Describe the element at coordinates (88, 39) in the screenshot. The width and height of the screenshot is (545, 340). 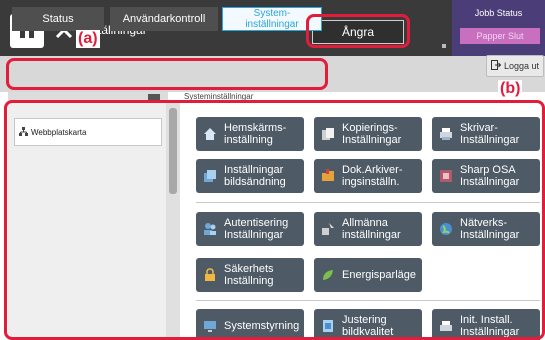
I see `annotation-a-label: (a)` at that location.